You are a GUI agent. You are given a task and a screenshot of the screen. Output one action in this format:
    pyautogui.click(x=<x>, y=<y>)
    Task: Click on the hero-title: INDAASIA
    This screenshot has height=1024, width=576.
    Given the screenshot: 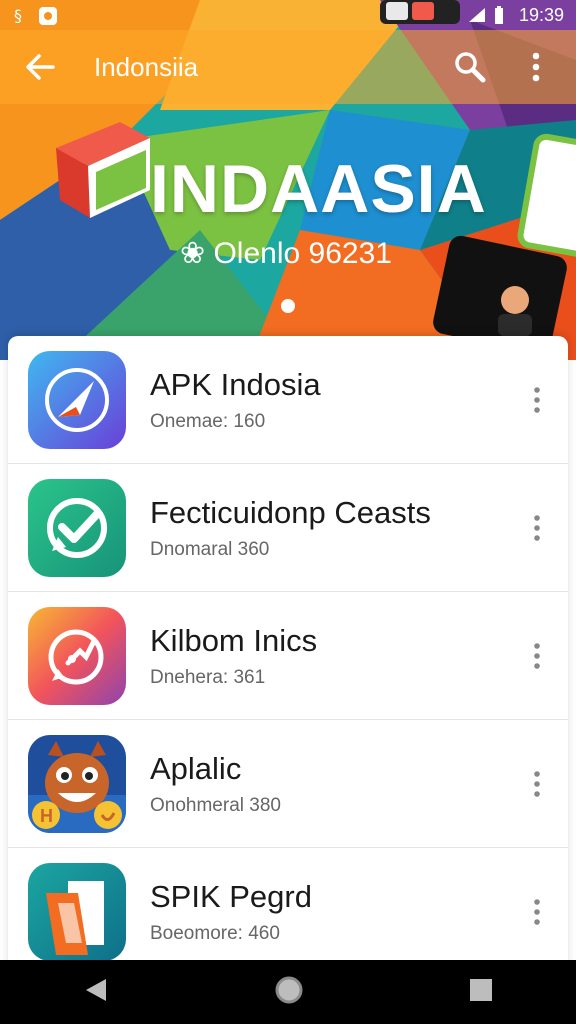 What is the action you would take?
    pyautogui.click(x=318, y=189)
    